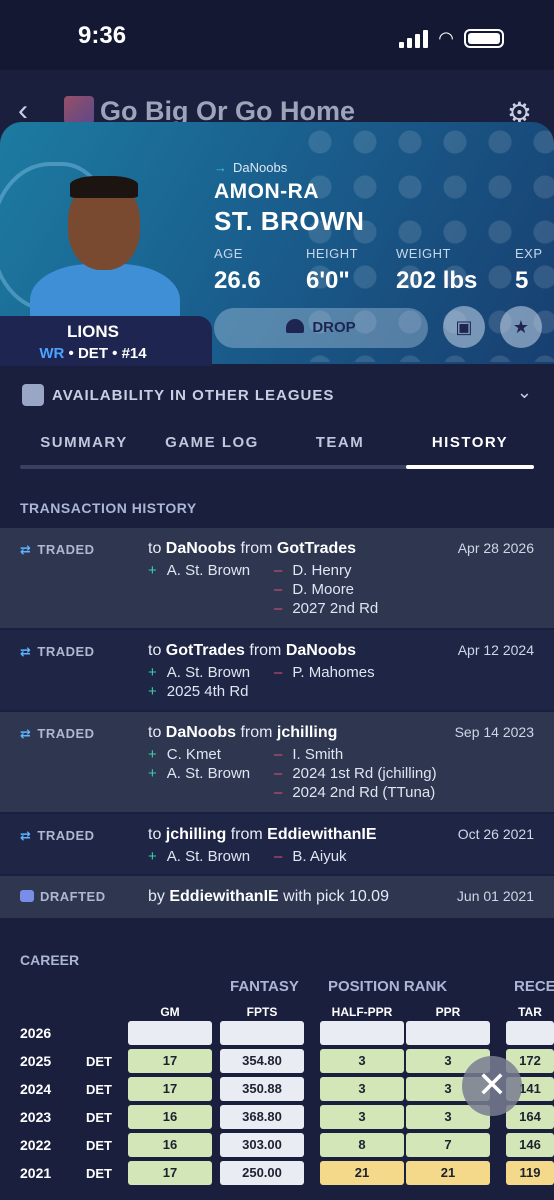  I want to click on battery-icon, so click(484, 38).